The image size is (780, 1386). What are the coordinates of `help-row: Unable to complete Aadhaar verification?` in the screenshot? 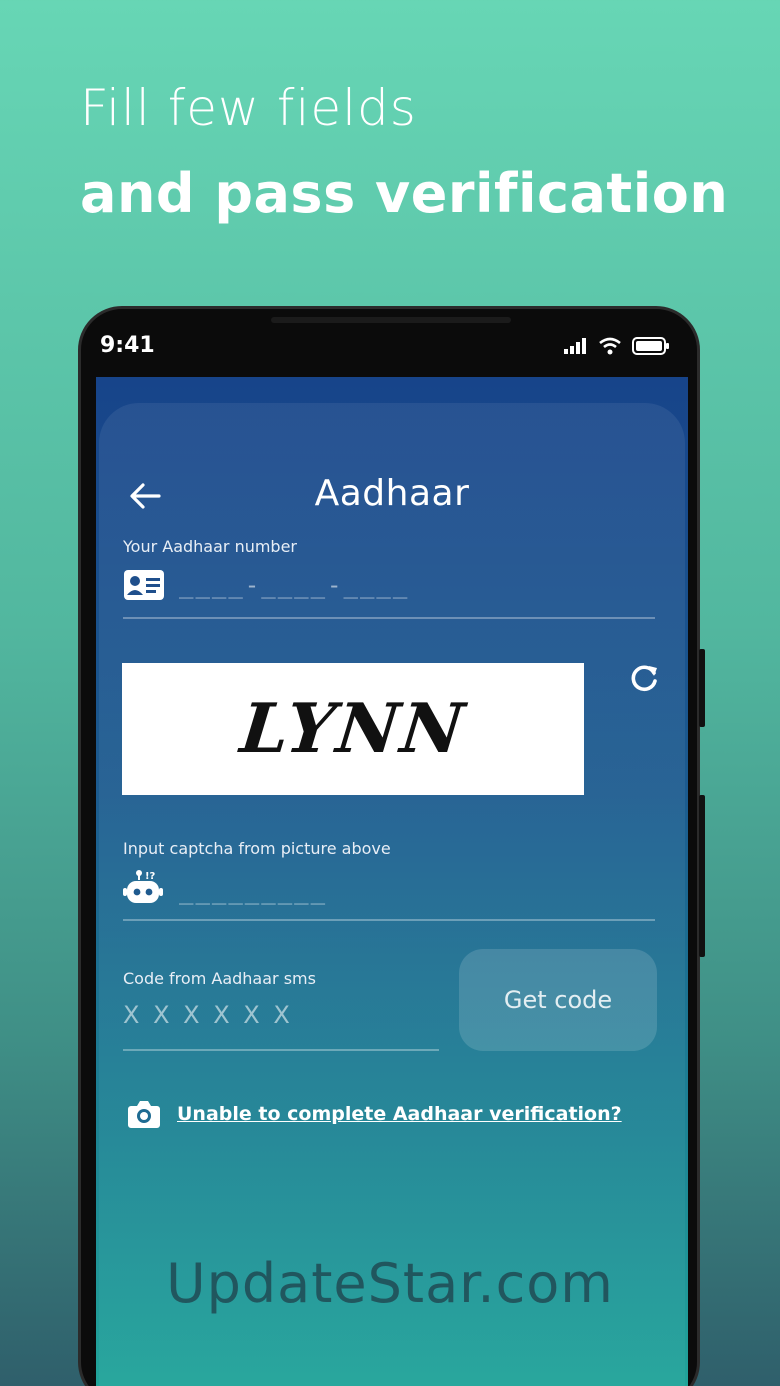 It's located at (374, 1114).